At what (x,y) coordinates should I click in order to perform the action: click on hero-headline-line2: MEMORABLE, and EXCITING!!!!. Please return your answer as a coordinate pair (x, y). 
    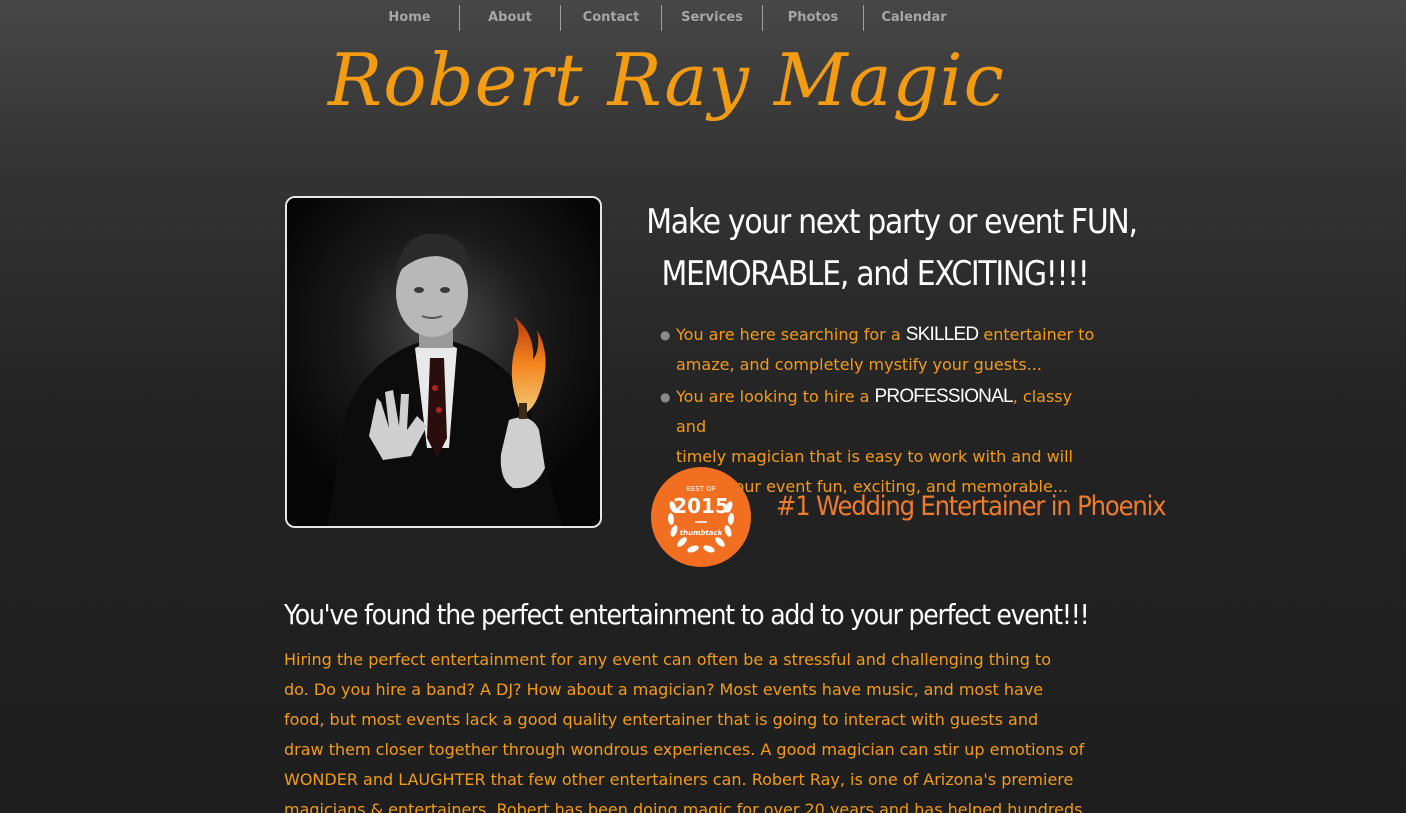
    Looking at the image, I should click on (875, 274).